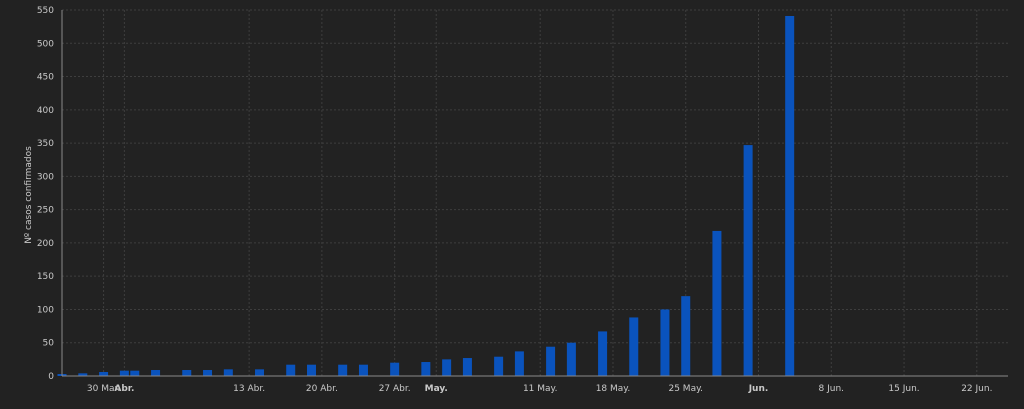 Image resolution: width=1024 pixels, height=409 pixels. I want to click on x-tick-label: 22 Jun., so click(976, 389).